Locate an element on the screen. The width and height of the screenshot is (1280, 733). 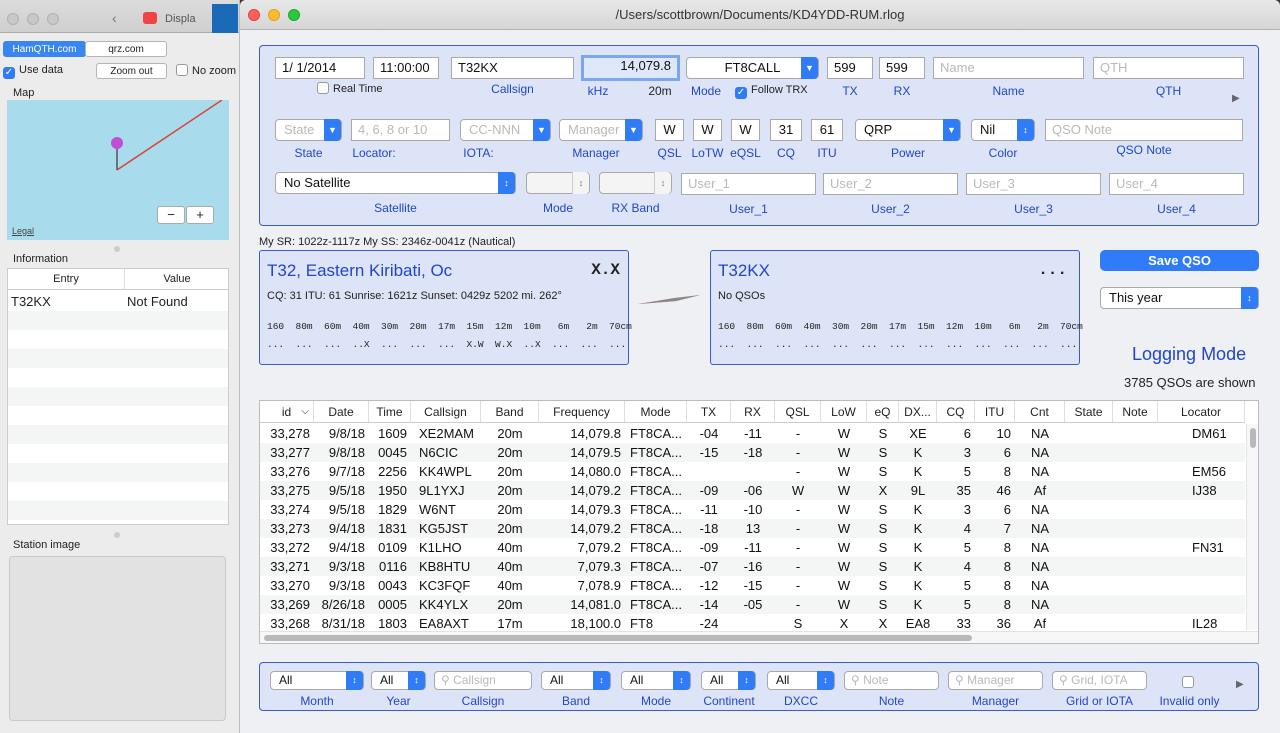
vertical-scrollbar is located at coordinates (1252, 527).